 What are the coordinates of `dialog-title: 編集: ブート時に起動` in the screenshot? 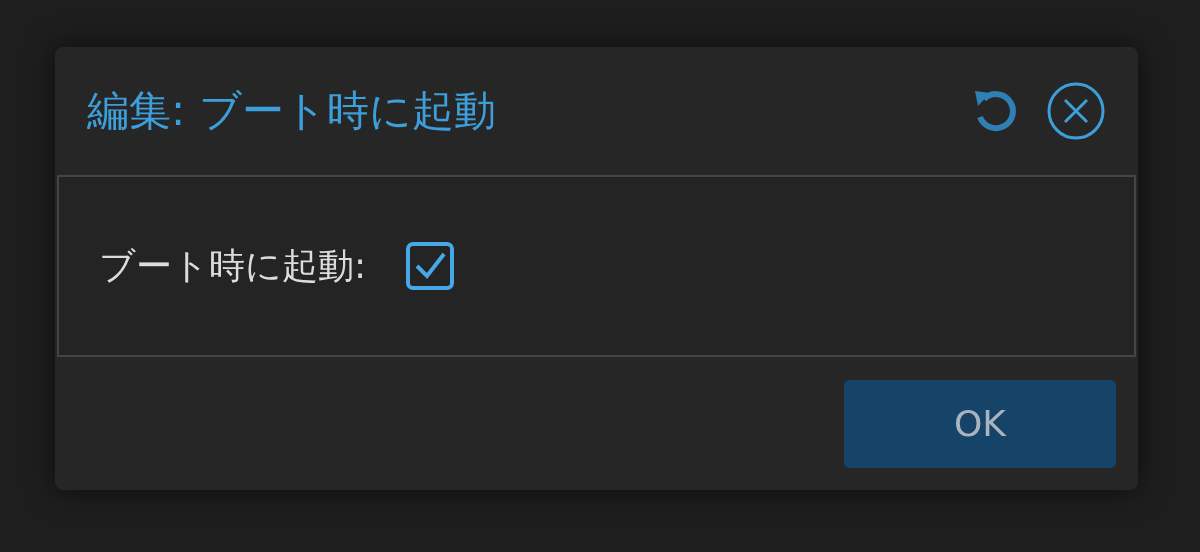 It's located at (291, 111).